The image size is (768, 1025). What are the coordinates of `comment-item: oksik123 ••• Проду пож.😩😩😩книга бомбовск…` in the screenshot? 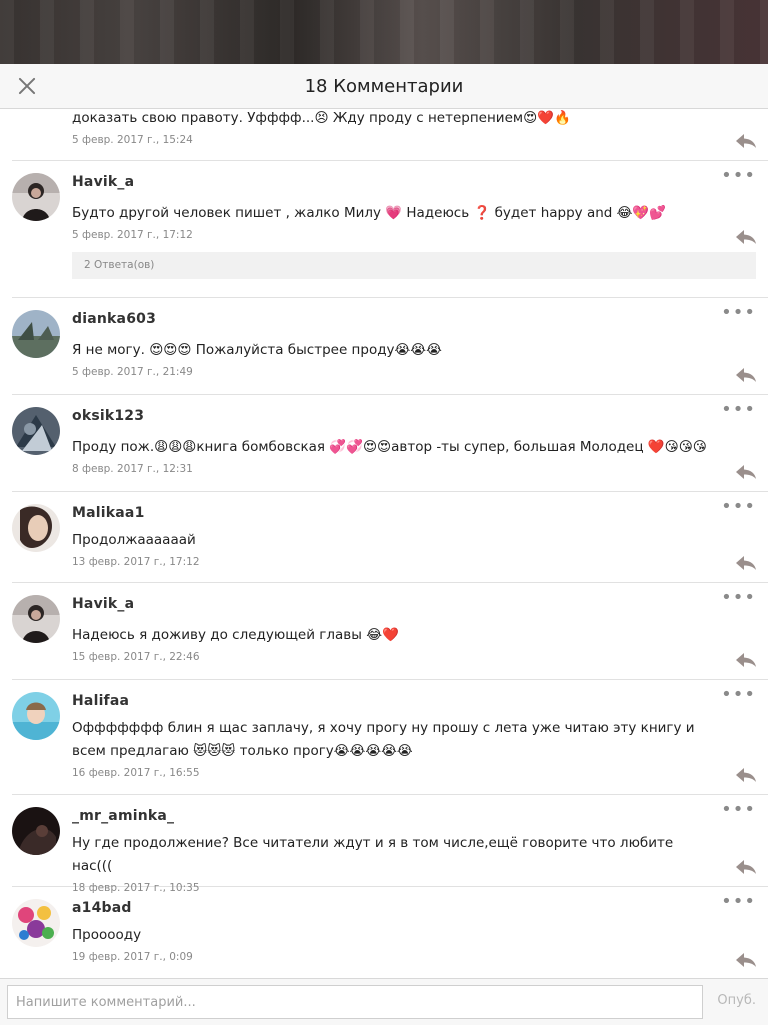 It's located at (390, 443).